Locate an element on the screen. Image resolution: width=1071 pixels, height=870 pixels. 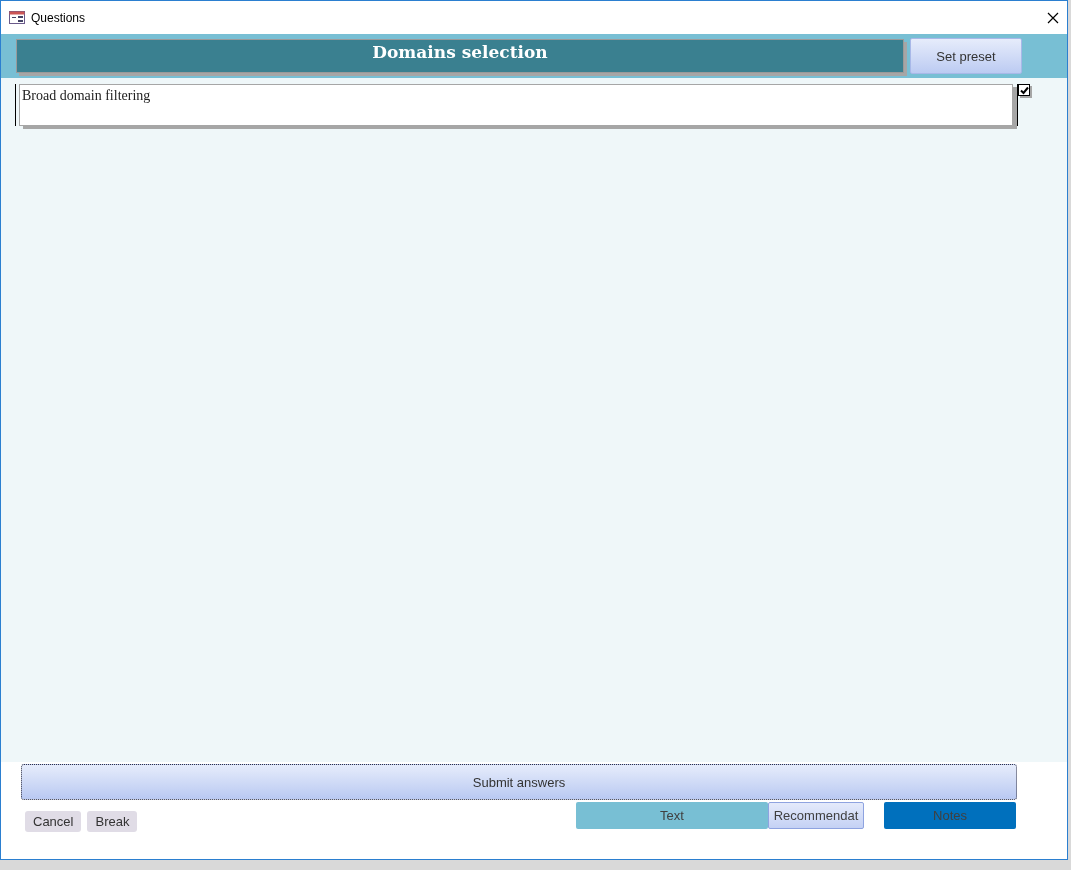
break-button: Break is located at coordinates (112, 821).